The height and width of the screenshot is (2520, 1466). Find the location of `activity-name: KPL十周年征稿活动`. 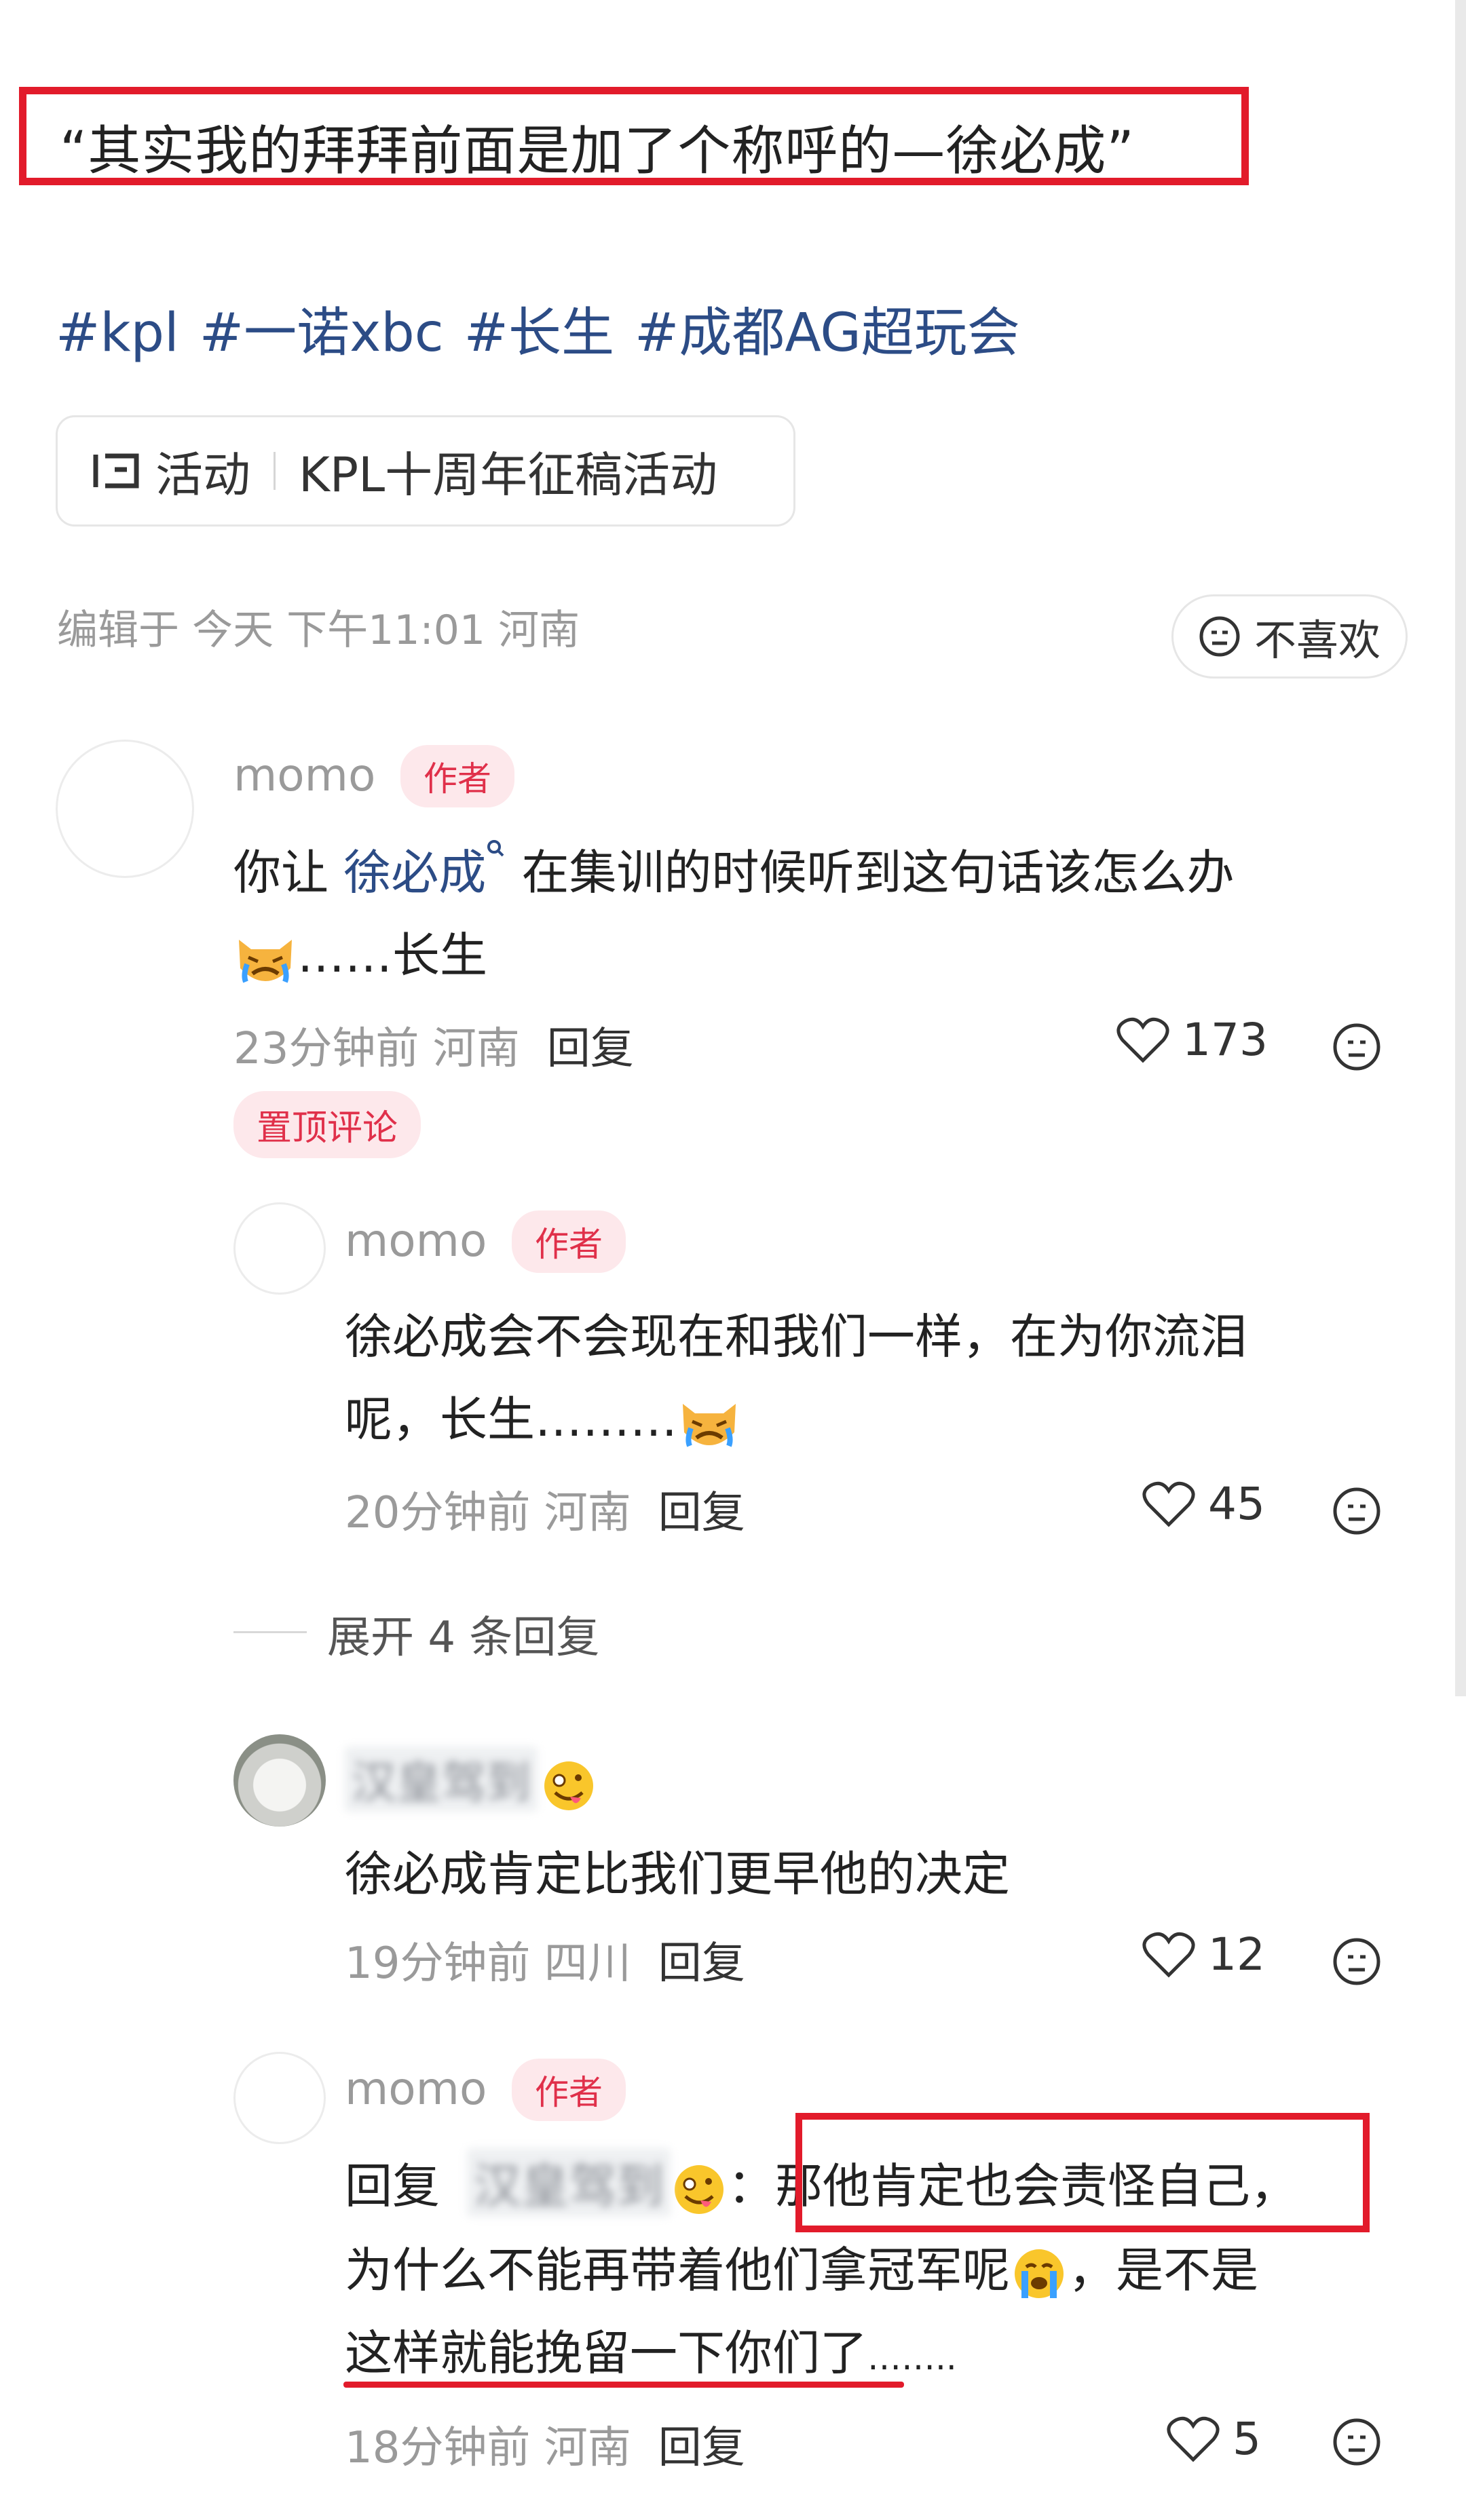

activity-name: KPL十周年征稿活动 is located at coordinates (509, 474).